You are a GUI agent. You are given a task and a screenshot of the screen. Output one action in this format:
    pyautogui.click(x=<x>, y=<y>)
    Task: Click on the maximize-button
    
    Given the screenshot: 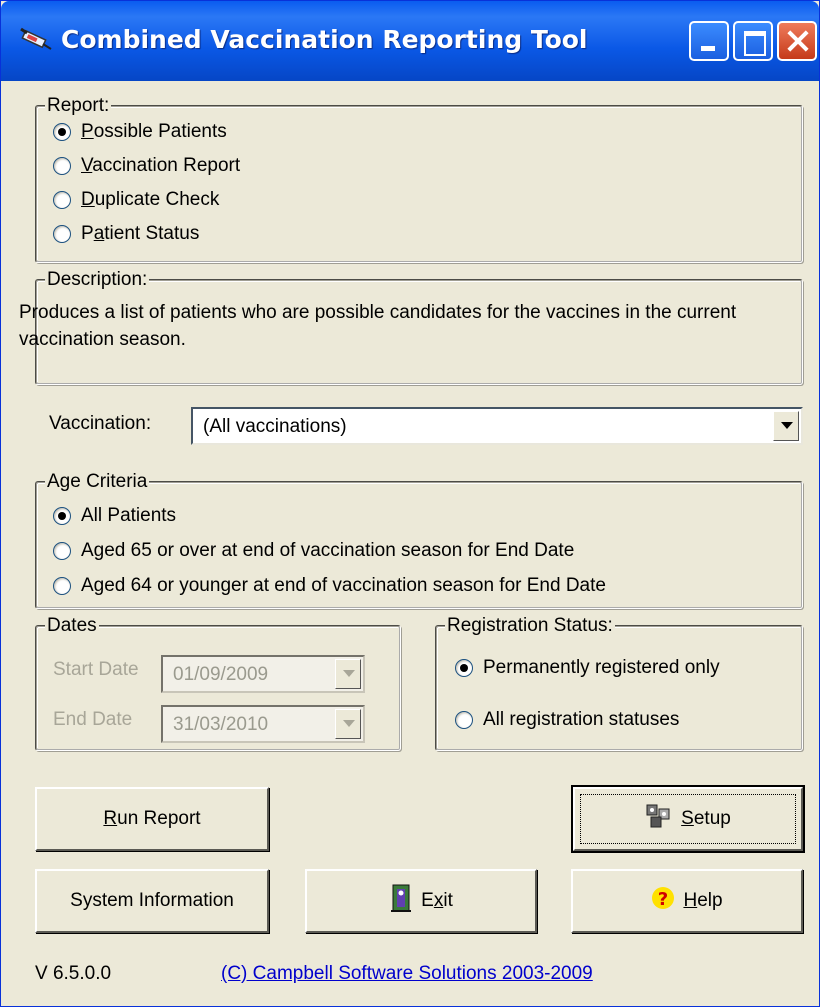 What is the action you would take?
    pyautogui.click(x=753, y=41)
    